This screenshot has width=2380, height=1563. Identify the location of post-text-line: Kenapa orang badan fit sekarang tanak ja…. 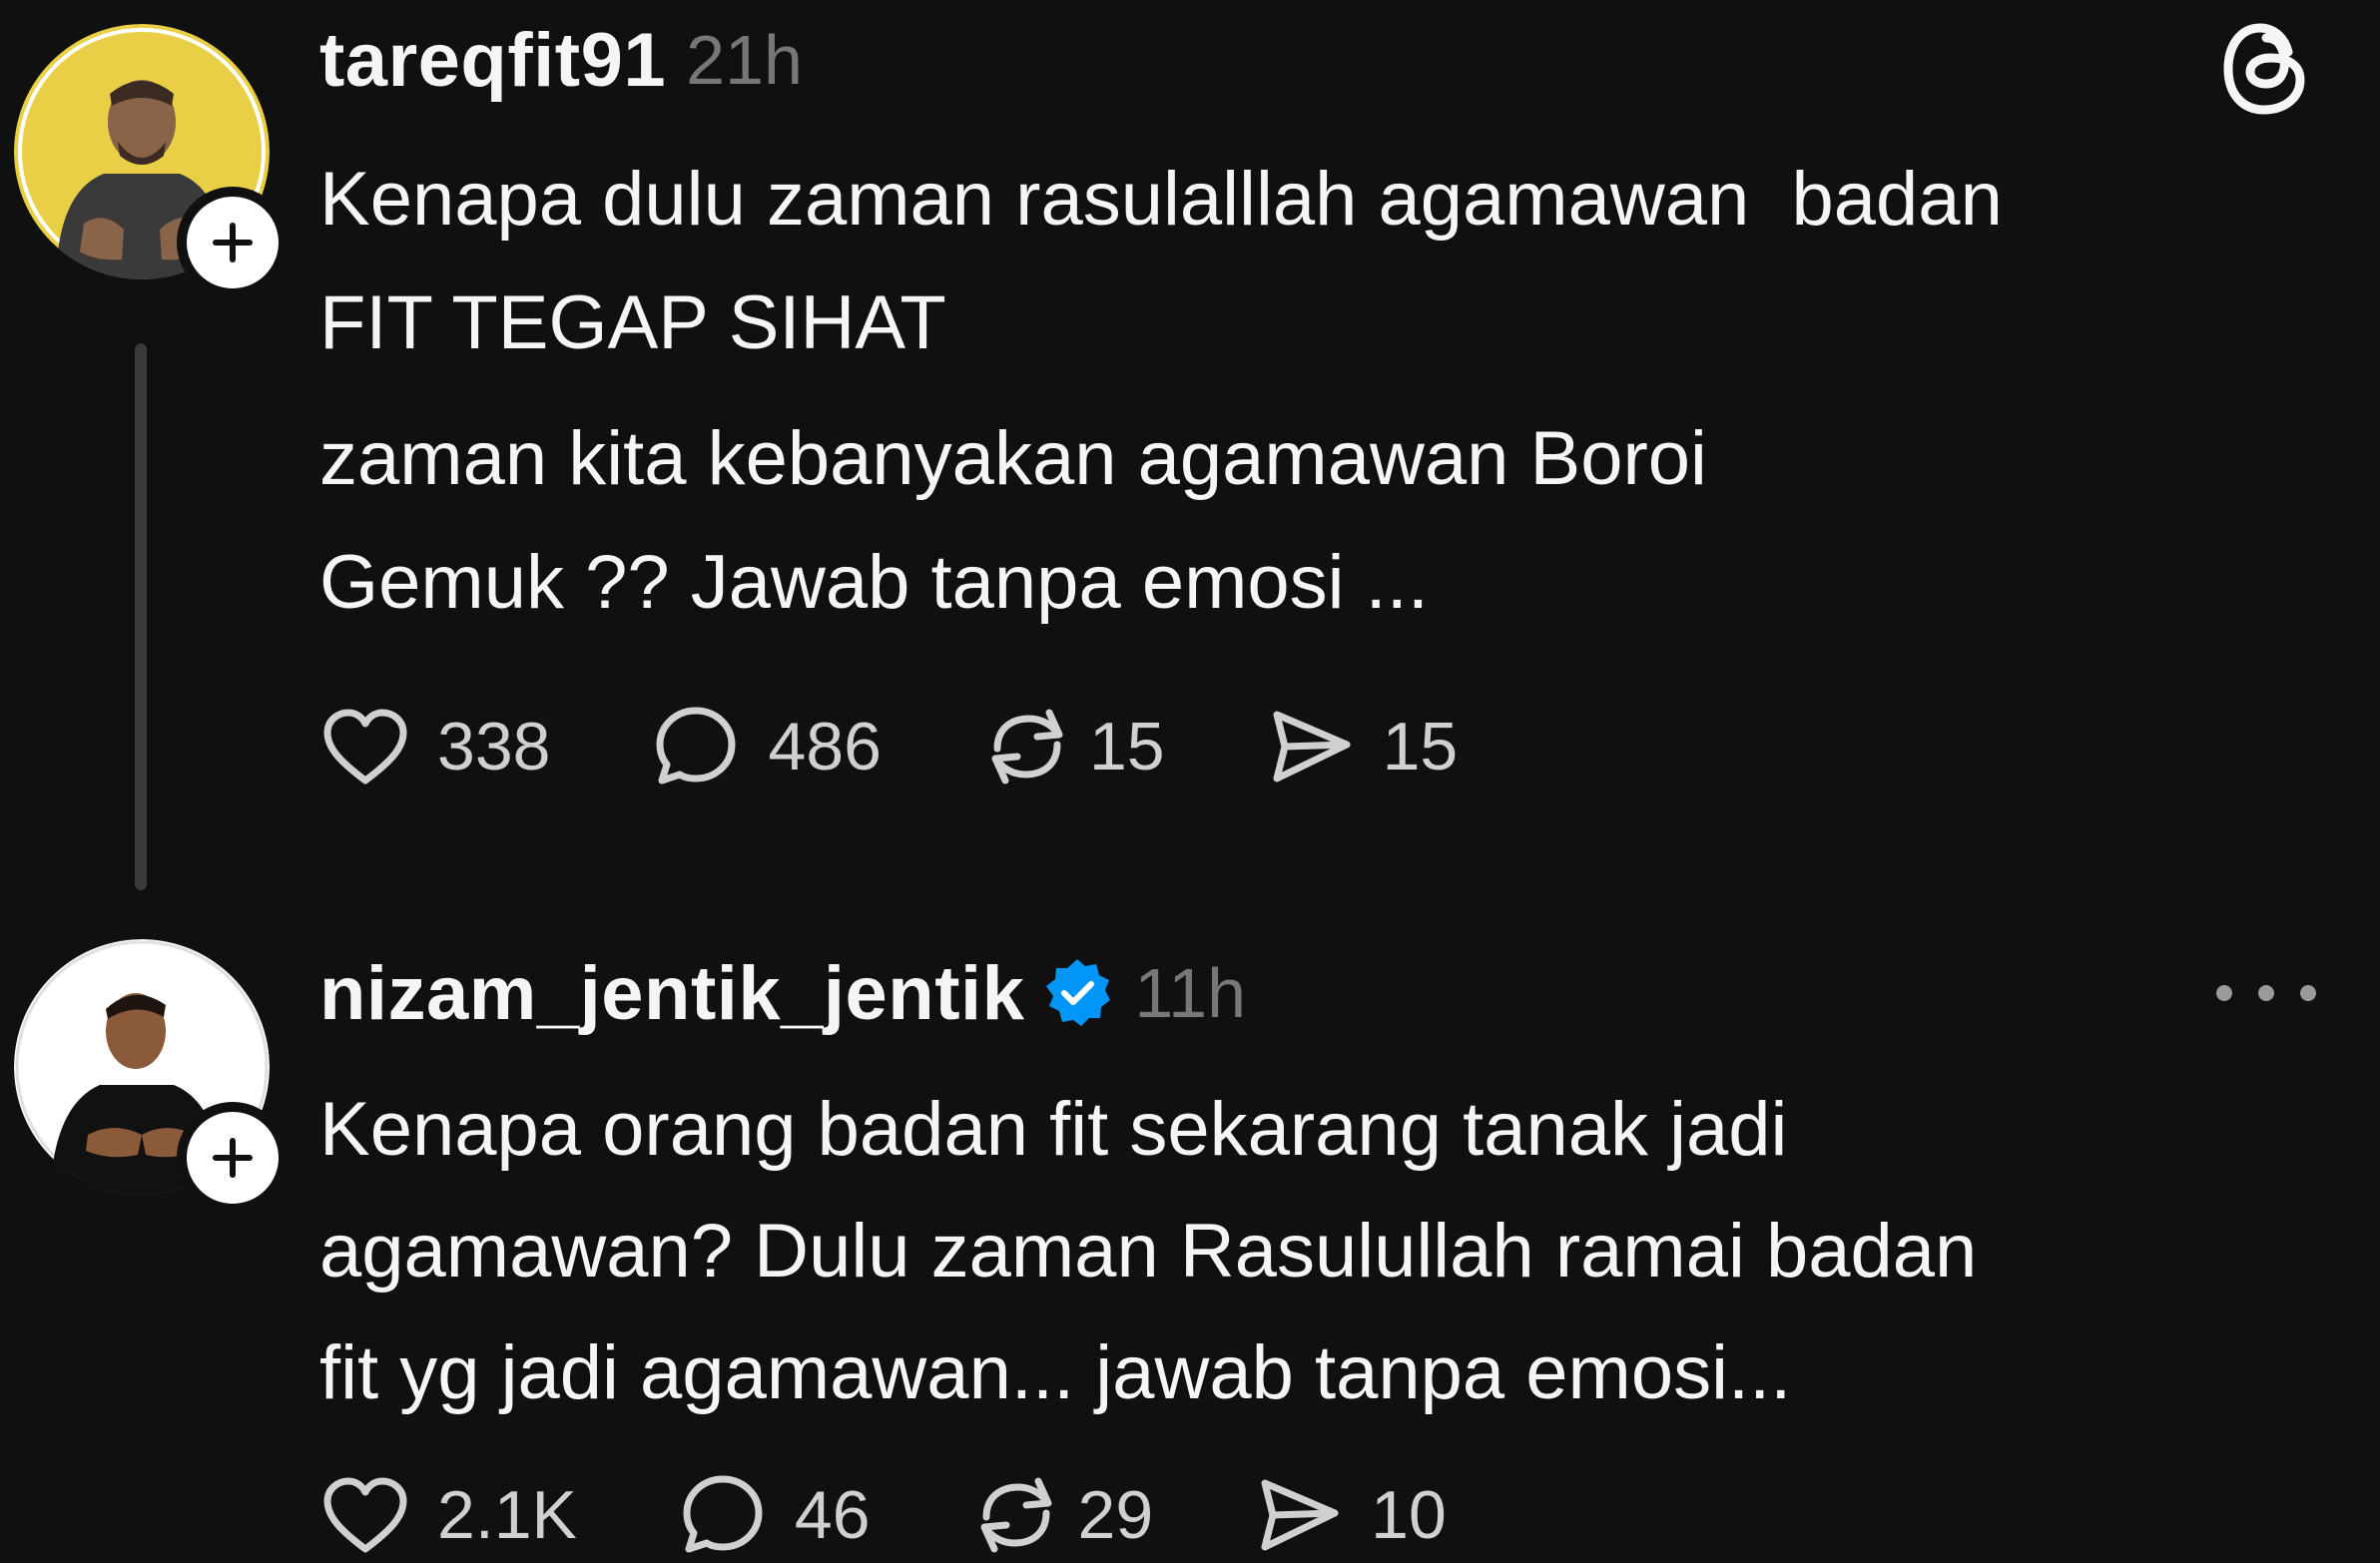
(1053, 1130).